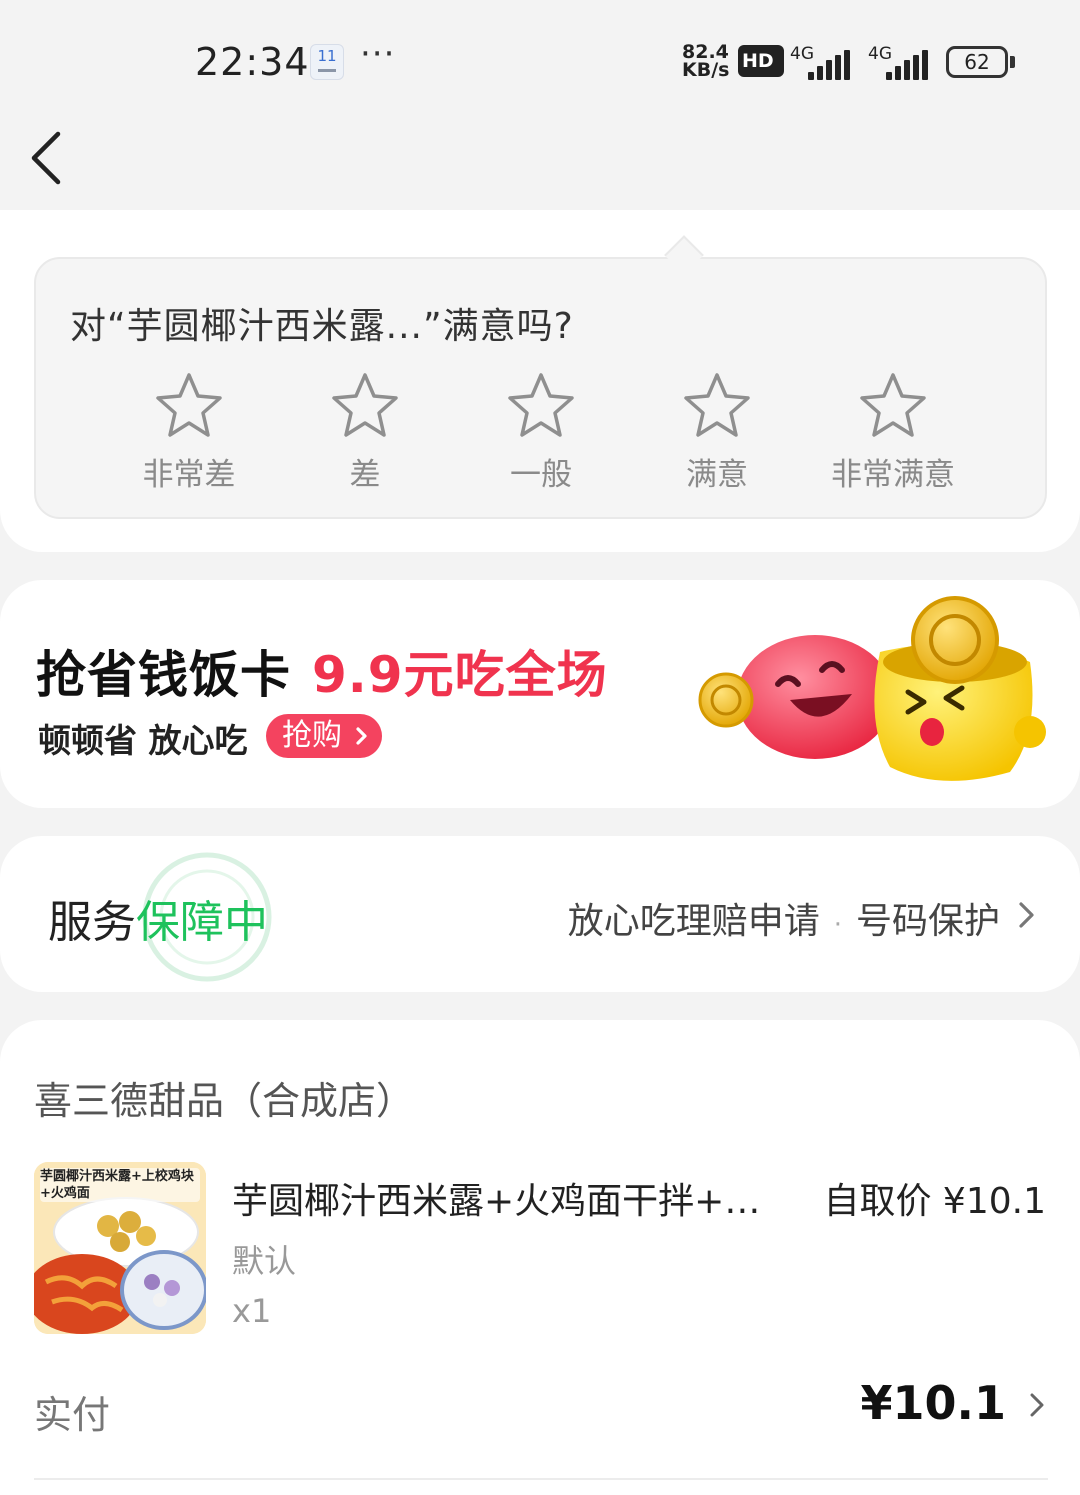 The image size is (1080, 1495). I want to click on battery-level: 62, so click(977, 62).